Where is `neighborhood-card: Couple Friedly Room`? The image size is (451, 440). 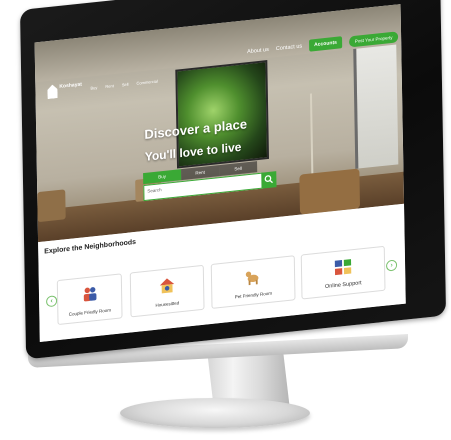 neighborhood-card: Couple Friedly Room is located at coordinates (89, 299).